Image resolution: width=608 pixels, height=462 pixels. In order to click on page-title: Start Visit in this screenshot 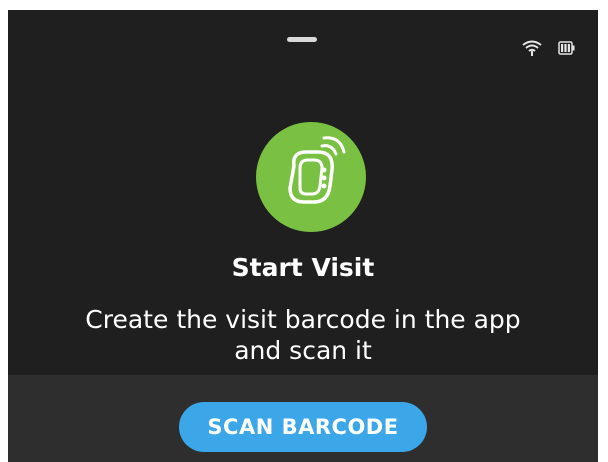, I will do `click(303, 267)`.